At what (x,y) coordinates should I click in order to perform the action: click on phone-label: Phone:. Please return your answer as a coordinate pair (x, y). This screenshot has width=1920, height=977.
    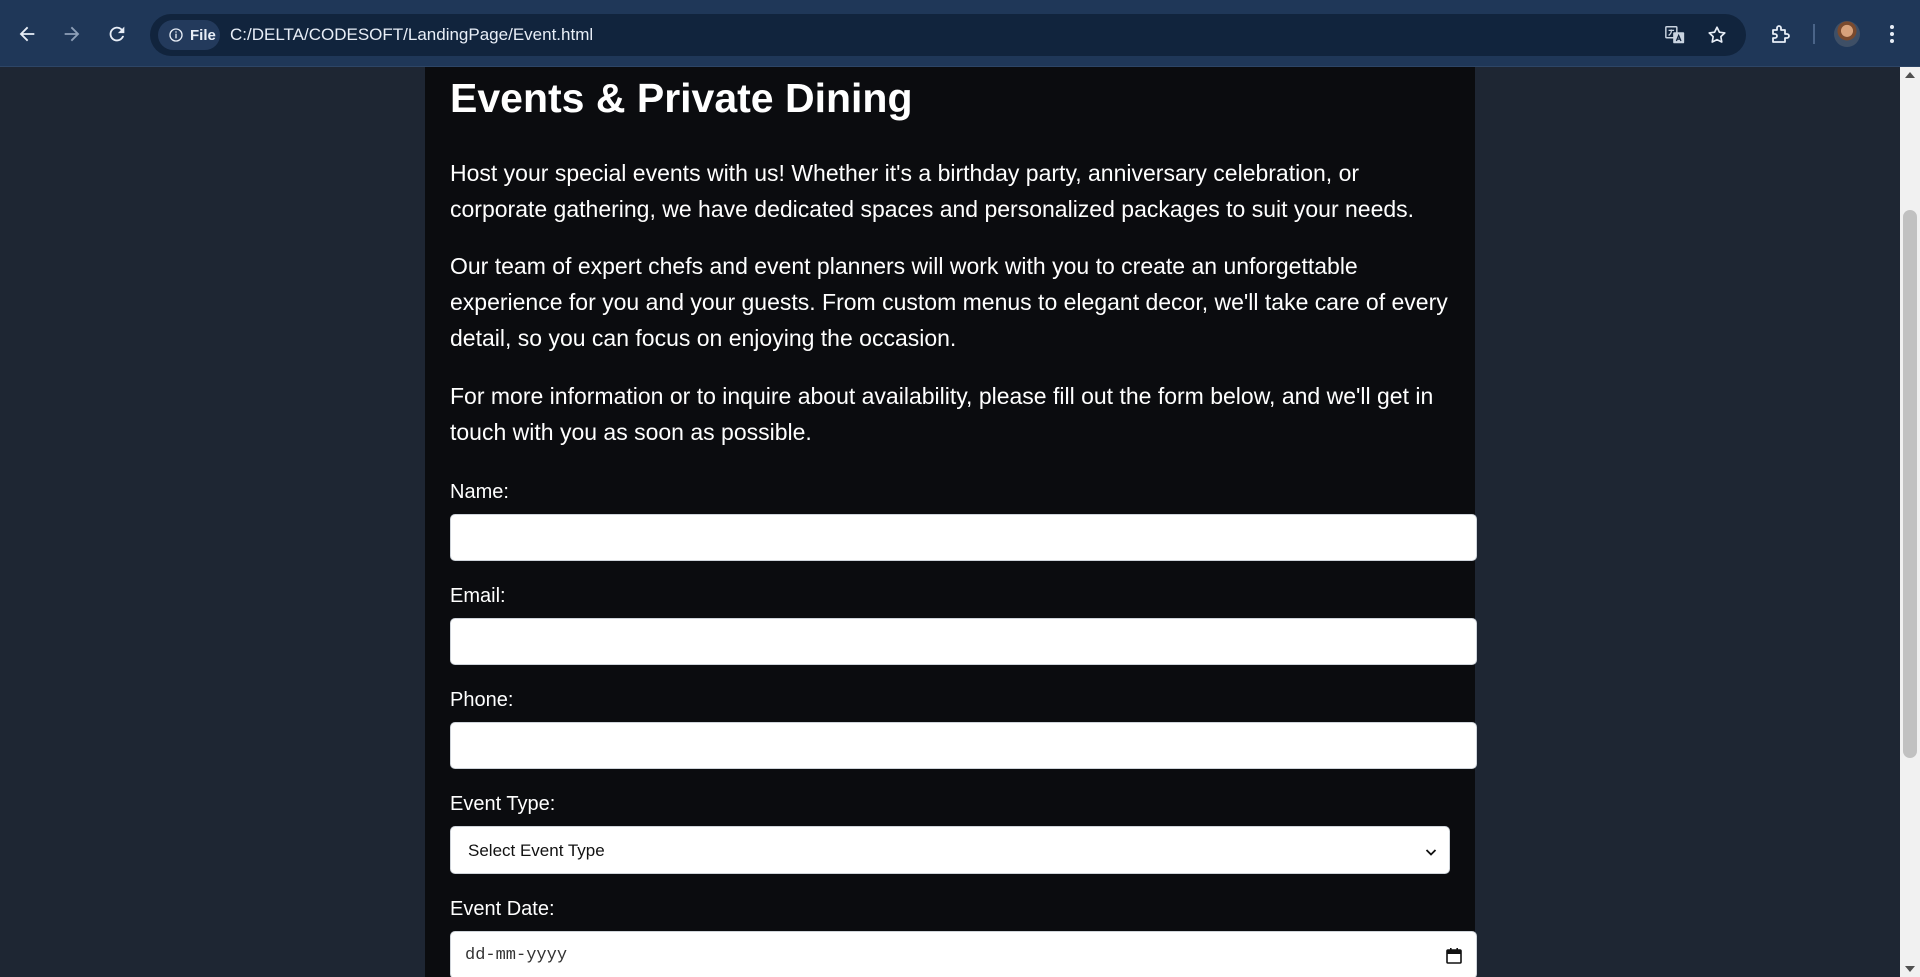
    Looking at the image, I should click on (482, 700).